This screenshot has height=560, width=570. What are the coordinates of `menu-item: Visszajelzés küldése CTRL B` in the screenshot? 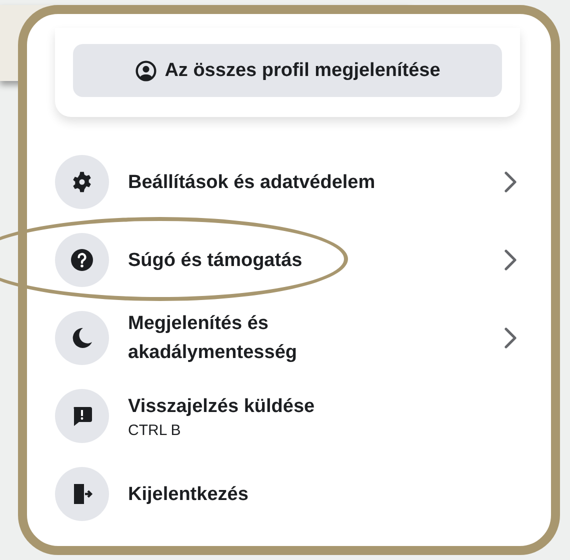 It's located at (290, 416).